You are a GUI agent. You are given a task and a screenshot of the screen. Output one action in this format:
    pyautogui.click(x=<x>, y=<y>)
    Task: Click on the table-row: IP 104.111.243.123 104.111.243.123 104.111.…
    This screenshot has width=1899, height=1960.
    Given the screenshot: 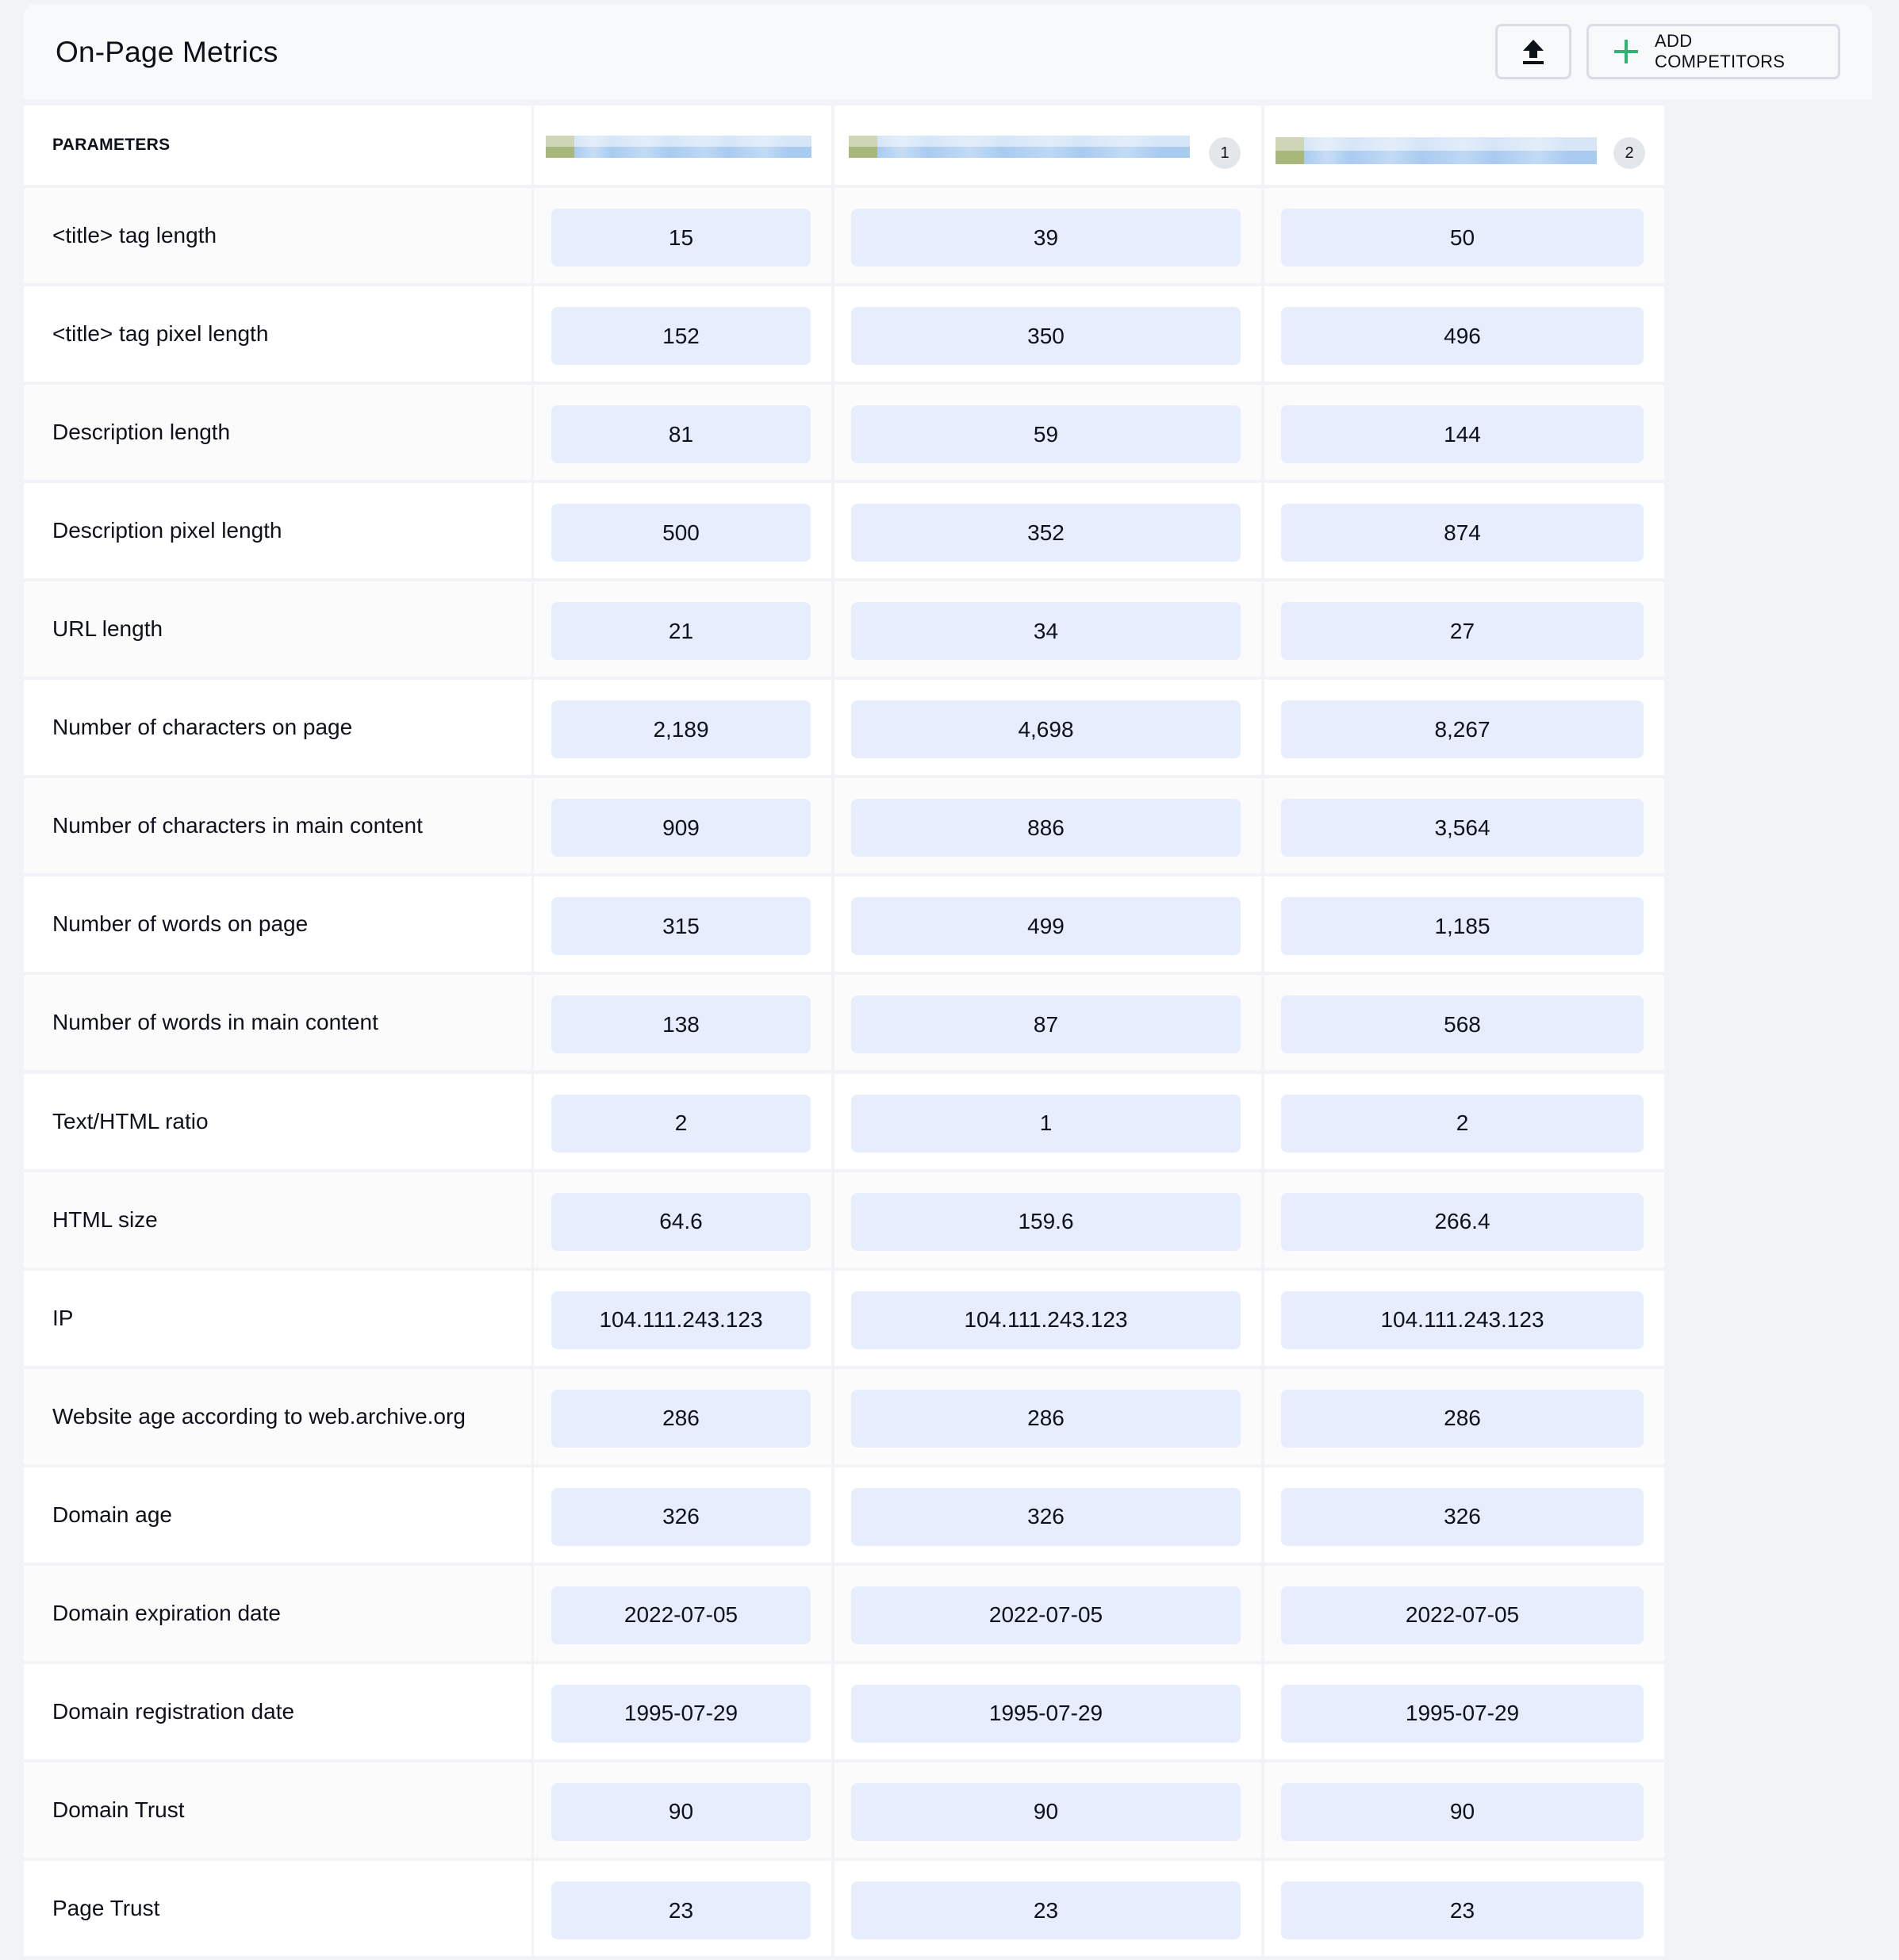 What is the action you would take?
    pyautogui.click(x=844, y=1318)
    